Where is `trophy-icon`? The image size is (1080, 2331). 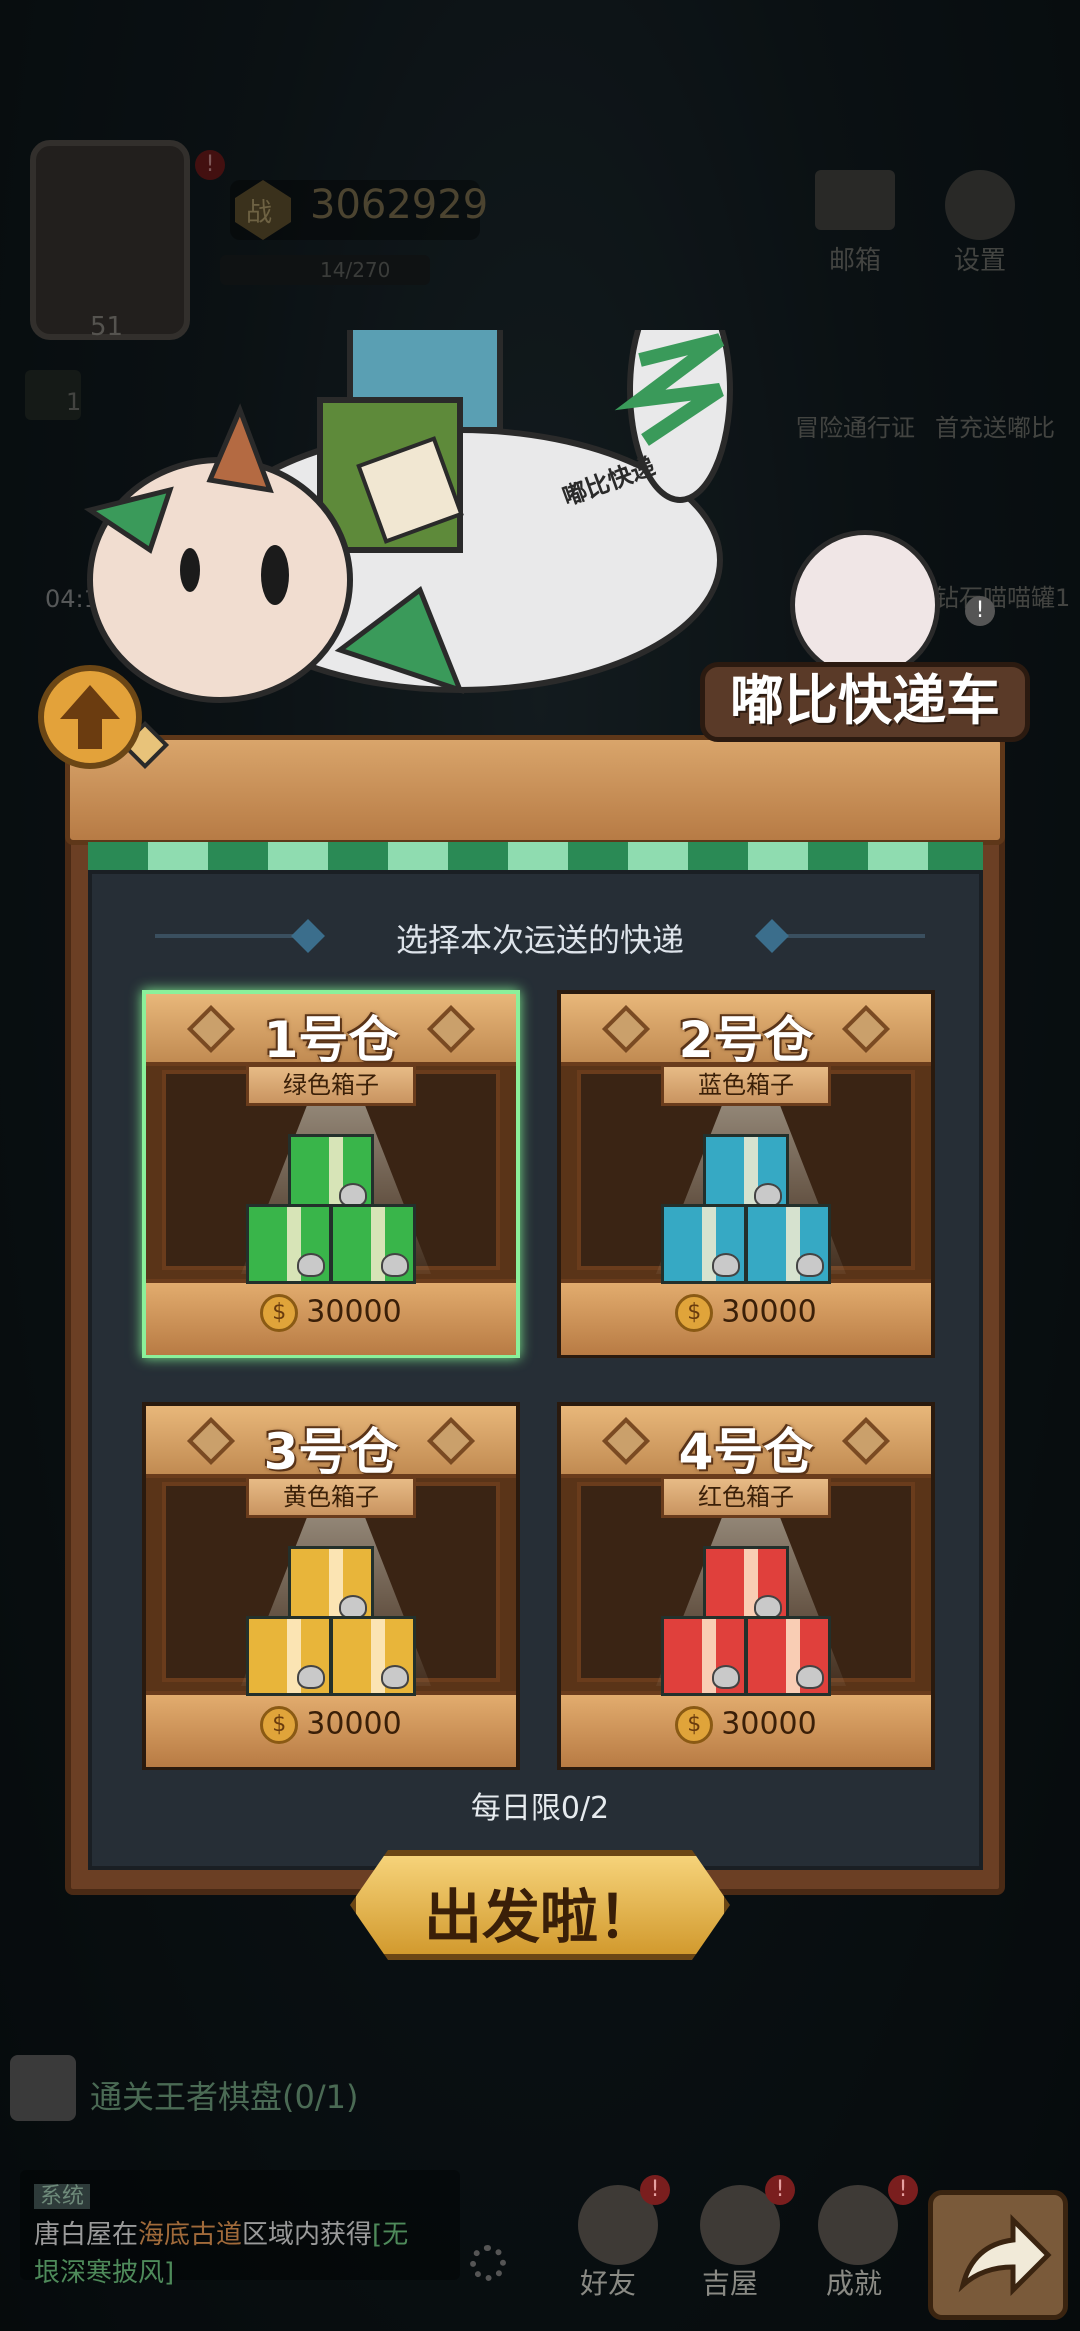 trophy-icon is located at coordinates (858, 2225).